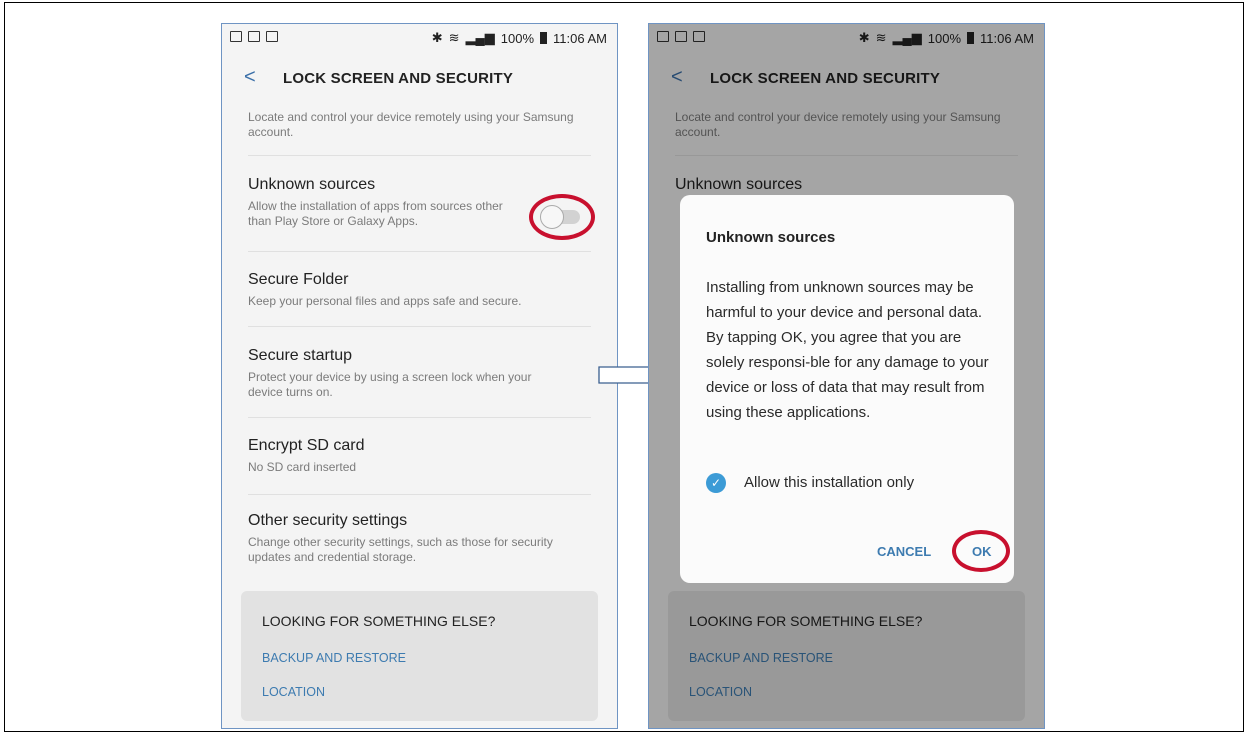 The width and height of the screenshot is (1249, 732). I want to click on unknown-sources-toggle, so click(562, 217).